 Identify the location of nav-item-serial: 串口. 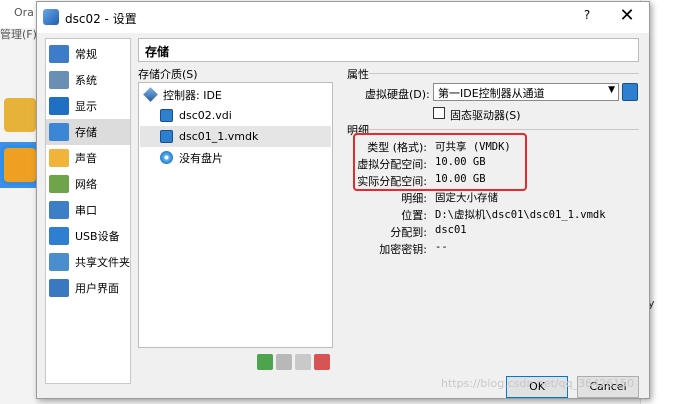
(88, 210).